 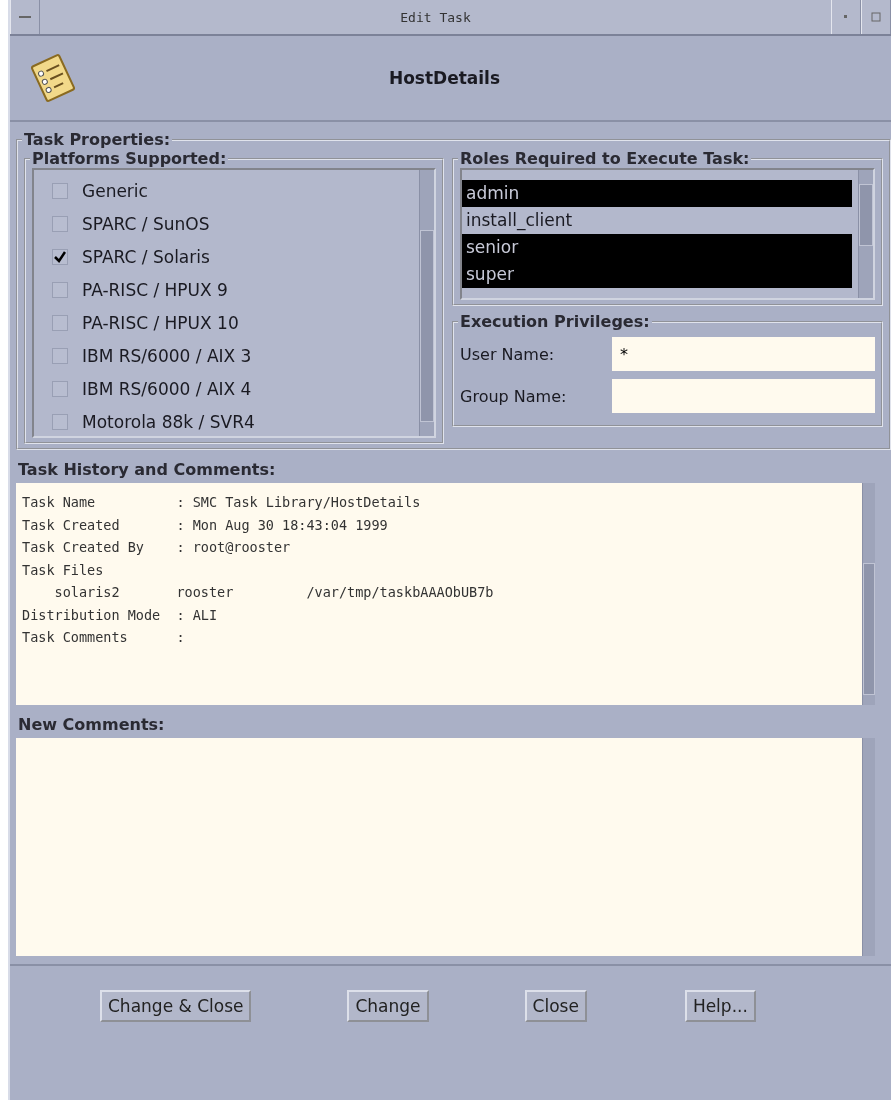 I want to click on window-menu-button, so click(x=25, y=17).